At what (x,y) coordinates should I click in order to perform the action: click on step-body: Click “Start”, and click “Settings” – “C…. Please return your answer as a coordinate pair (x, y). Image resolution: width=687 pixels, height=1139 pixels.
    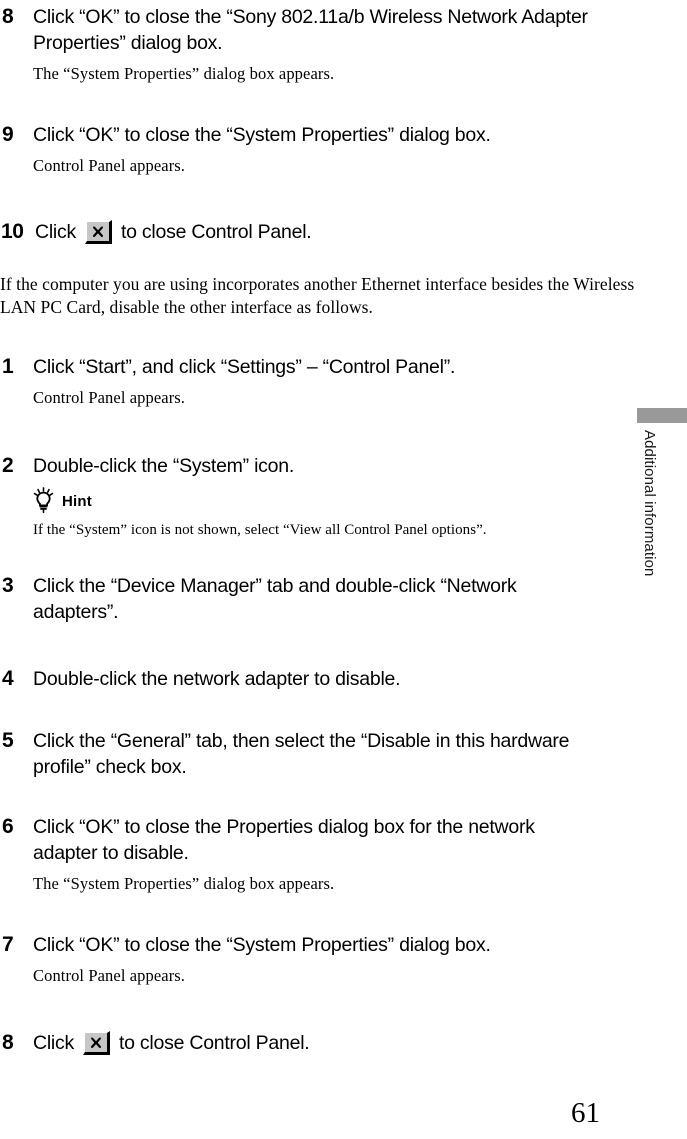
    Looking at the image, I should click on (315, 381).